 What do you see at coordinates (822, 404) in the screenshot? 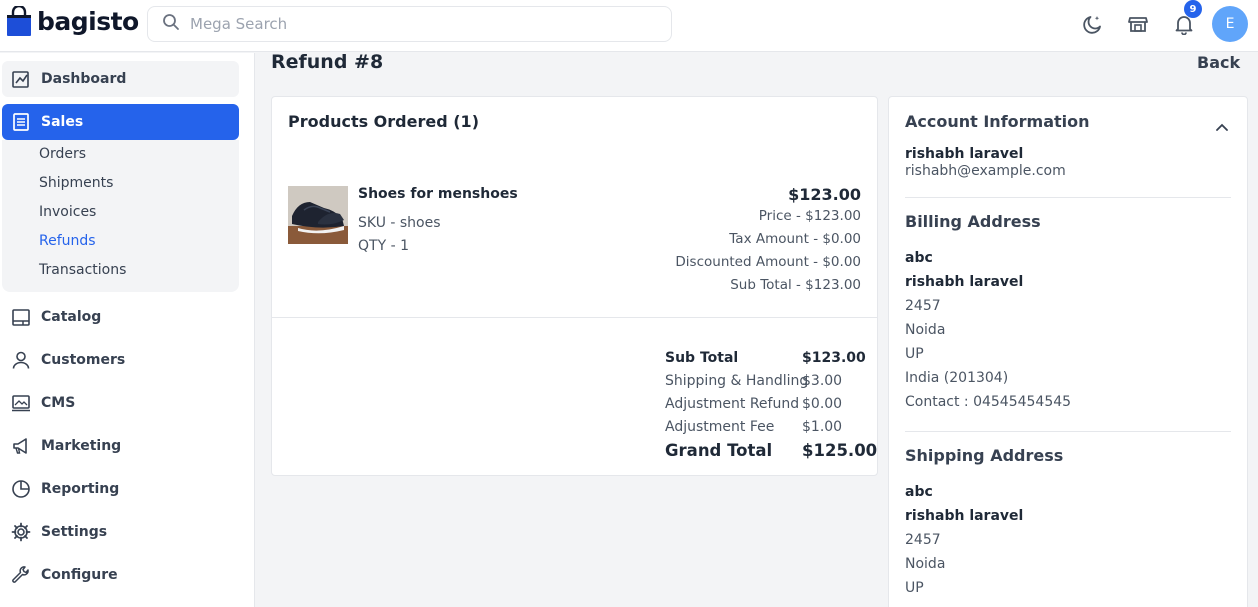
I see `summary-value-adjustment-refund: $0.00` at bounding box center [822, 404].